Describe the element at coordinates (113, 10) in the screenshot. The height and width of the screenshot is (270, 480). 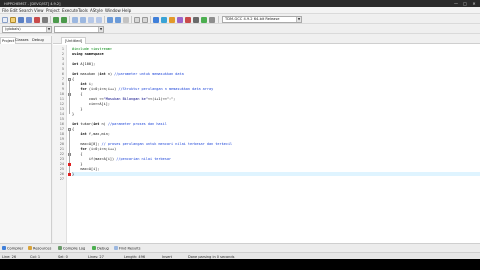
I see `menu-window: Window` at that location.